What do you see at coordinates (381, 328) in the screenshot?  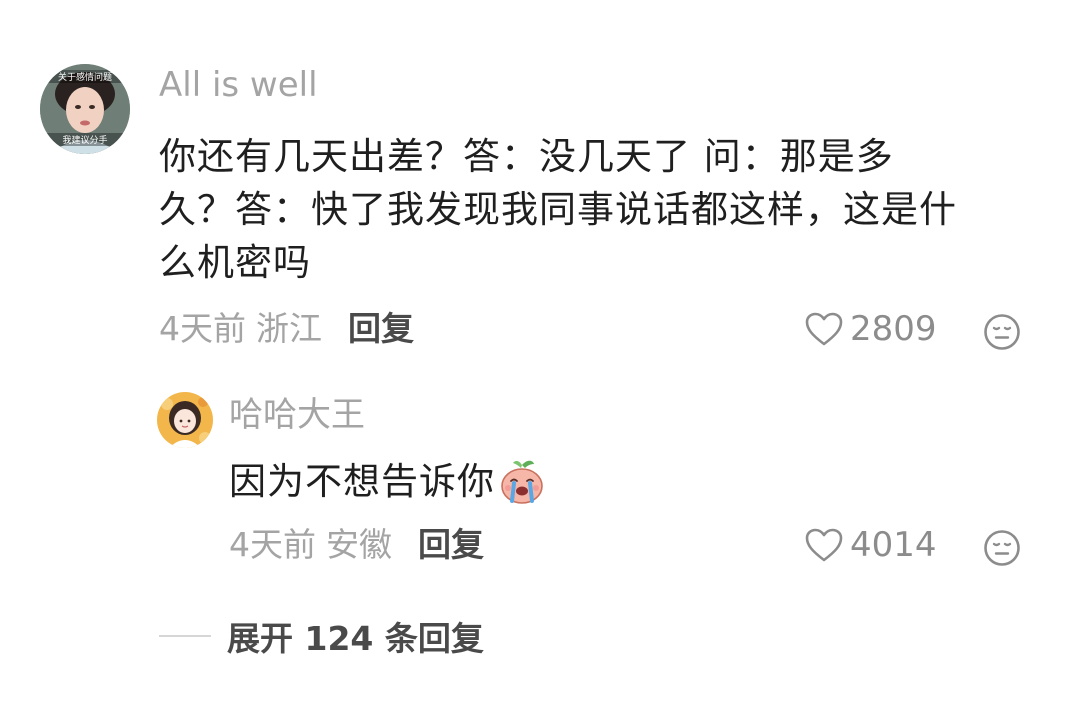 I see `reply-button: 回复` at bounding box center [381, 328].